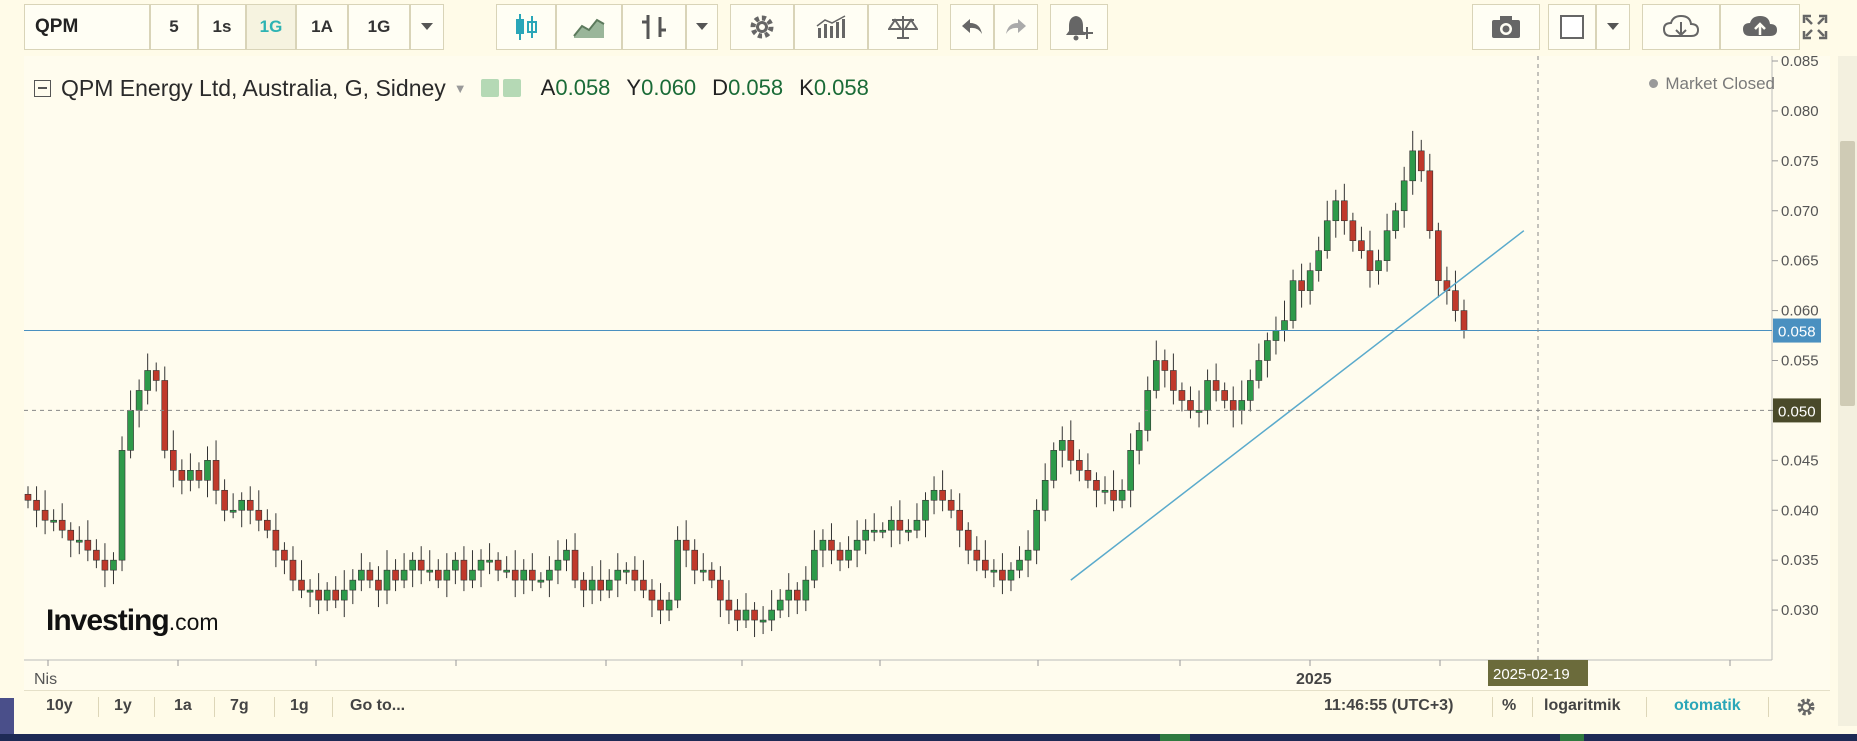  What do you see at coordinates (548, 87) in the screenshot?
I see `ohlc-key: A` at bounding box center [548, 87].